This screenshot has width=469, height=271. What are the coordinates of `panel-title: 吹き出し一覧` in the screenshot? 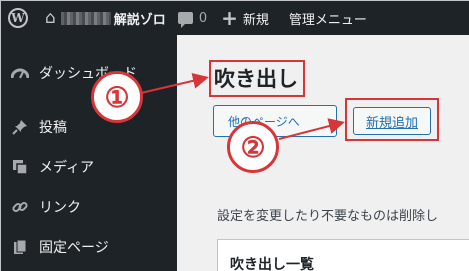 It's located at (272, 264).